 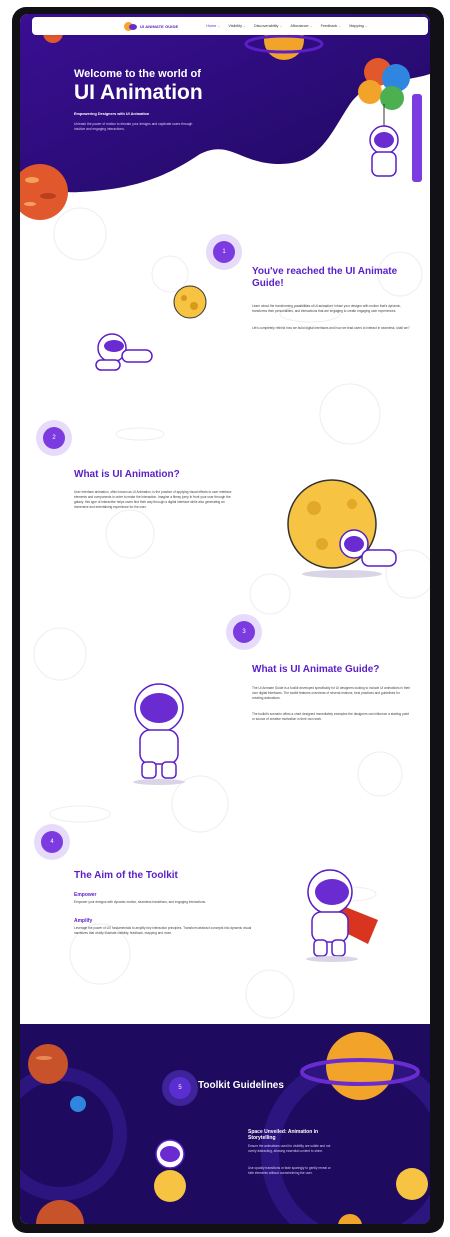 What do you see at coordinates (244, 632) in the screenshot?
I see `section-3-badge: 3` at bounding box center [244, 632].